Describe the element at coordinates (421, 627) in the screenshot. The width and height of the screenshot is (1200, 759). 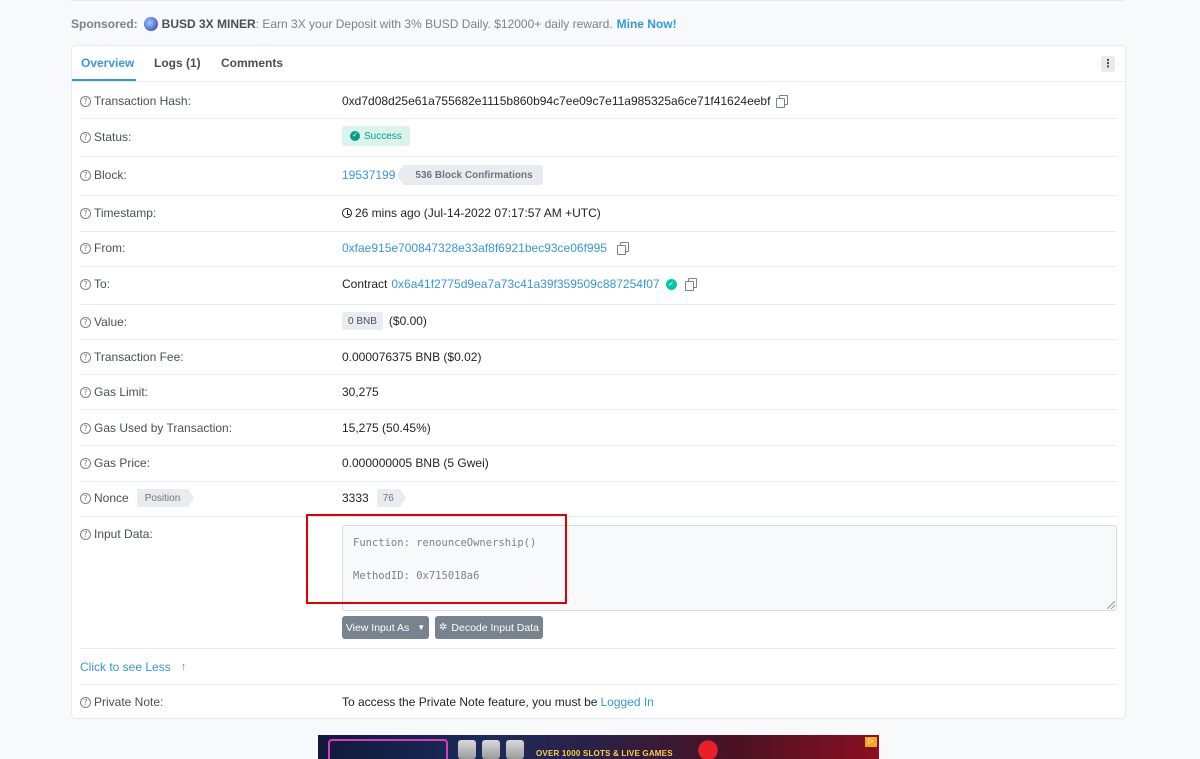
I see `chevron-down-icon: ▼` at that location.